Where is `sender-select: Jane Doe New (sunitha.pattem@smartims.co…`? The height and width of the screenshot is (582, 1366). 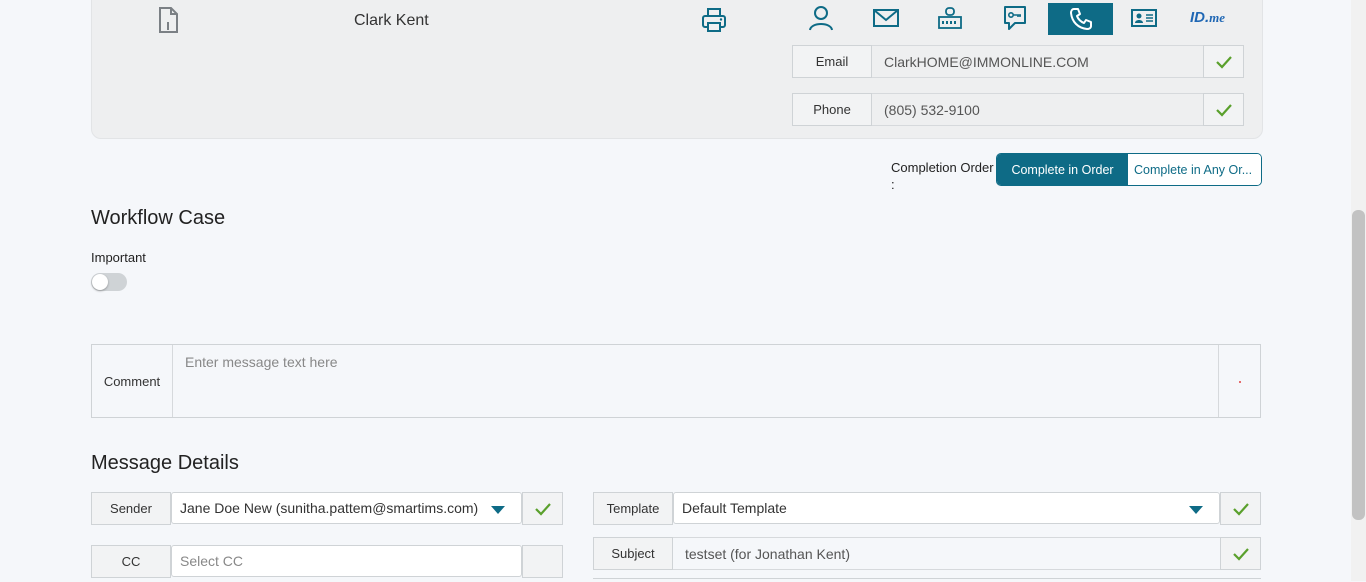 sender-select: Jane Doe New (sunitha.pattem@smartims.co… is located at coordinates (346, 508).